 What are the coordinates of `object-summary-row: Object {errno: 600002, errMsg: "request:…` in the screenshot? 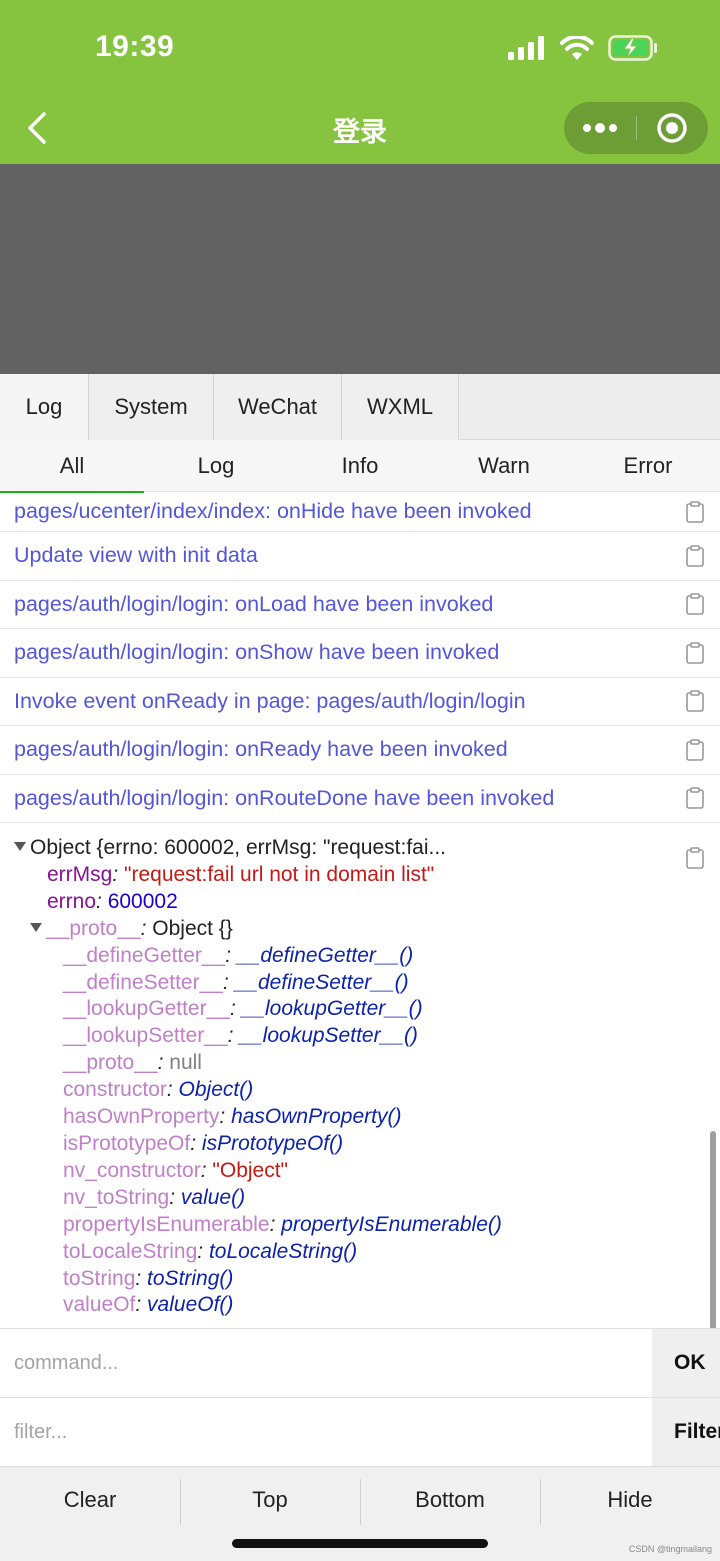 It's located at (360, 848).